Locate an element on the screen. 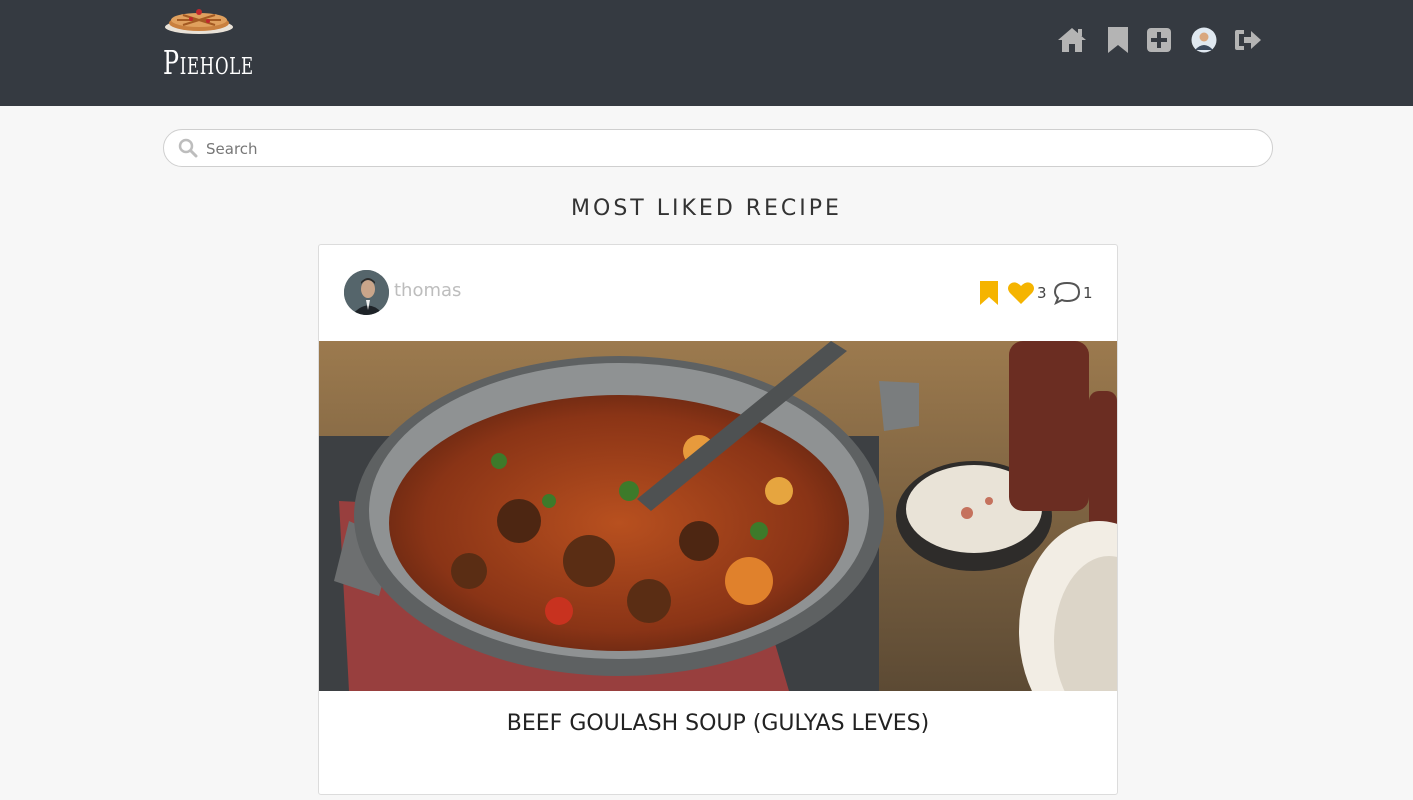  author-username: thomas is located at coordinates (427, 290).